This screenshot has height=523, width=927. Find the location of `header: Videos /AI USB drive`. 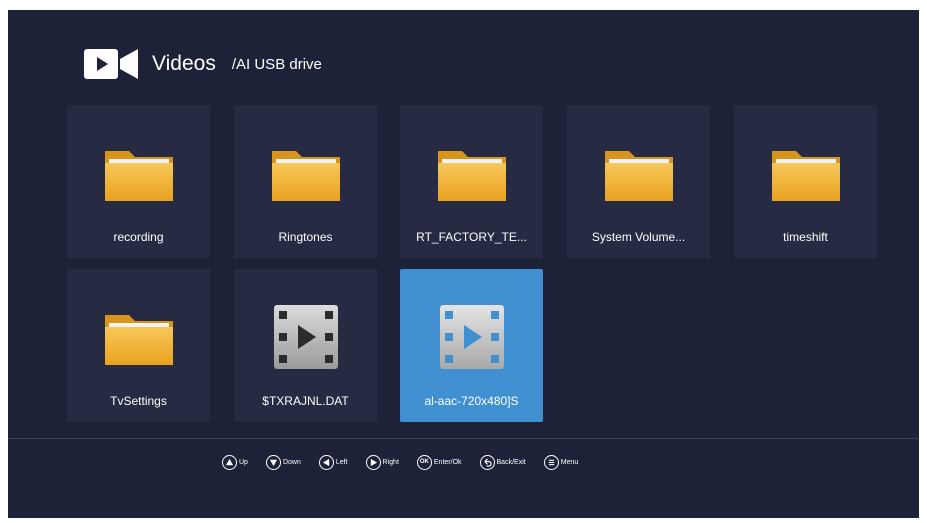

header: Videos /AI USB drive is located at coordinates (203, 64).